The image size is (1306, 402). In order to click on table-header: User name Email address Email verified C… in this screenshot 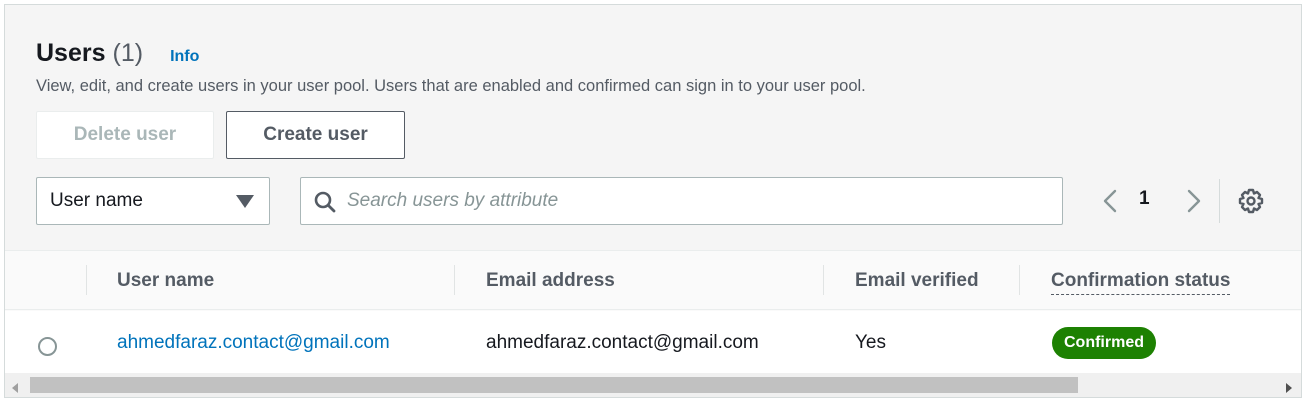, I will do `click(653, 280)`.